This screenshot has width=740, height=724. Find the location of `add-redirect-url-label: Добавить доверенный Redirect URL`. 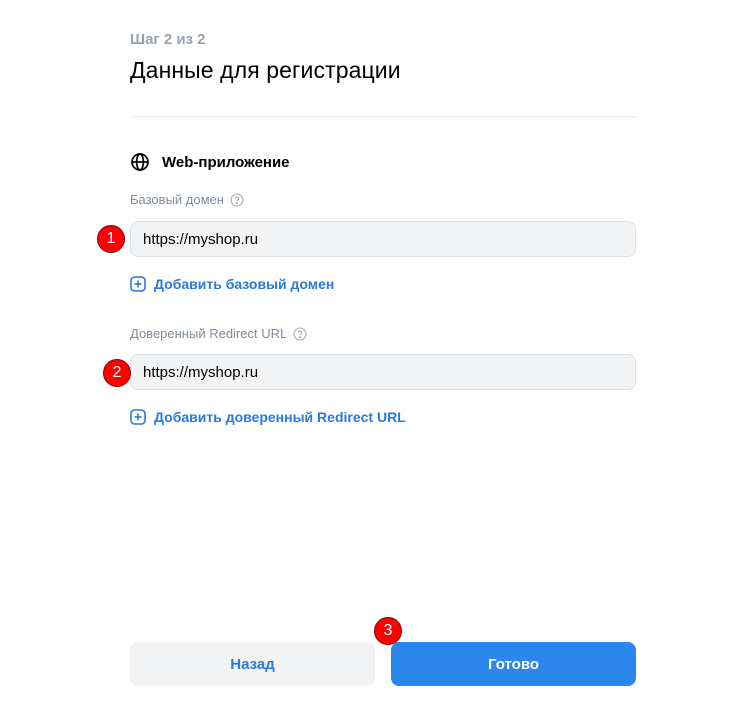

add-redirect-url-label: Добавить доверенный Redirect URL is located at coordinates (280, 417).